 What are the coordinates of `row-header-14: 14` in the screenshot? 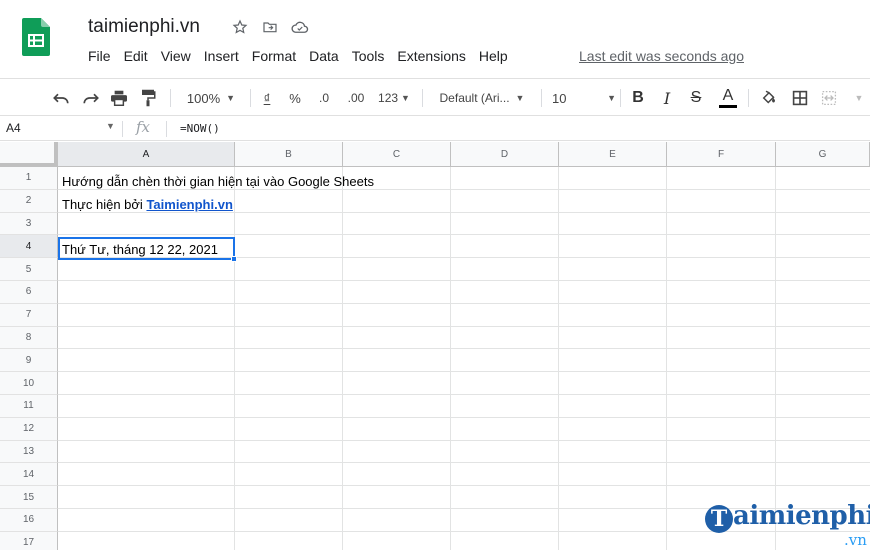 It's located at (29, 475).